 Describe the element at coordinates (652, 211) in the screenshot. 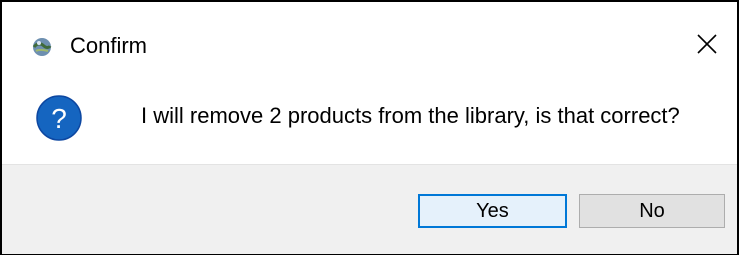

I see `no-button: No` at that location.